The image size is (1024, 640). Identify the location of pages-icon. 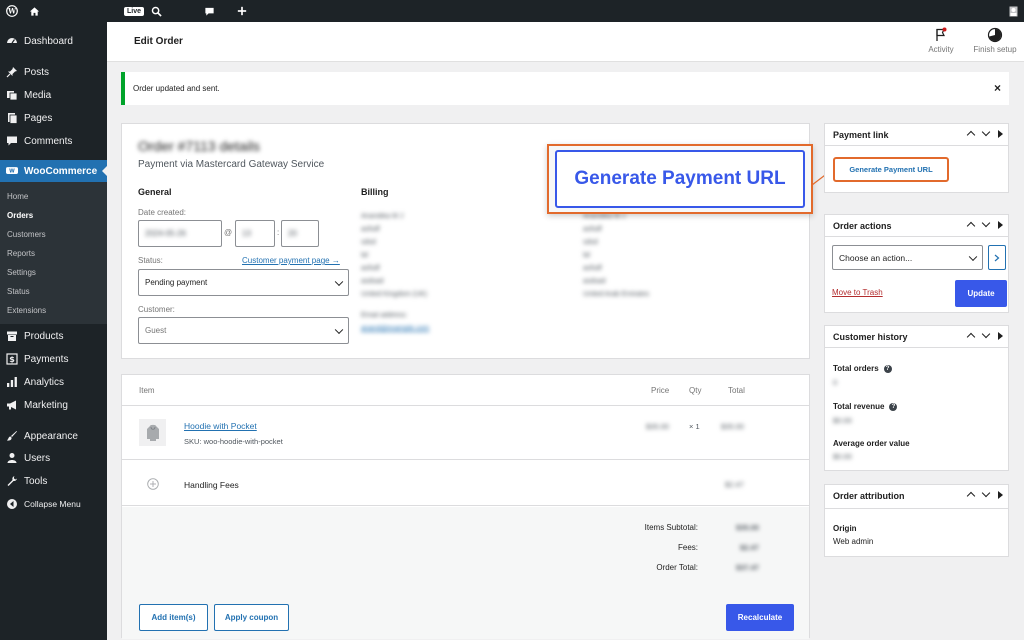
(12, 118).